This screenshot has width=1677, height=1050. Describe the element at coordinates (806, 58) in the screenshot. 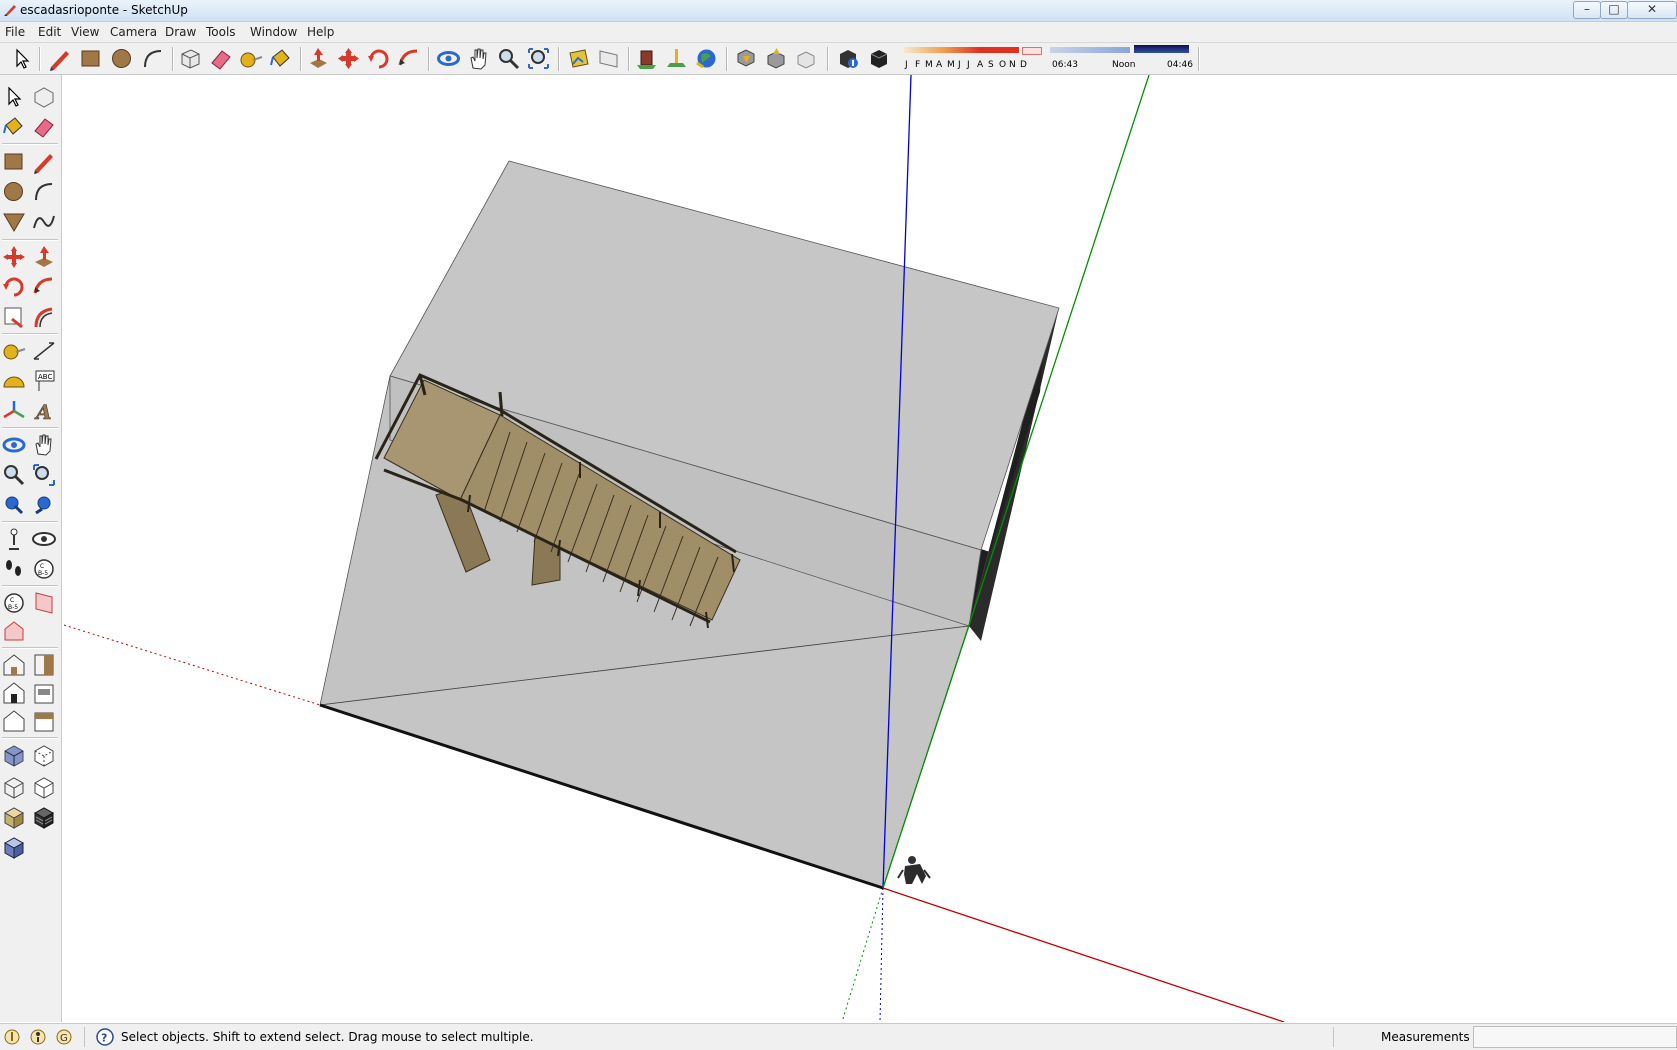

I see `share-component-icon` at that location.